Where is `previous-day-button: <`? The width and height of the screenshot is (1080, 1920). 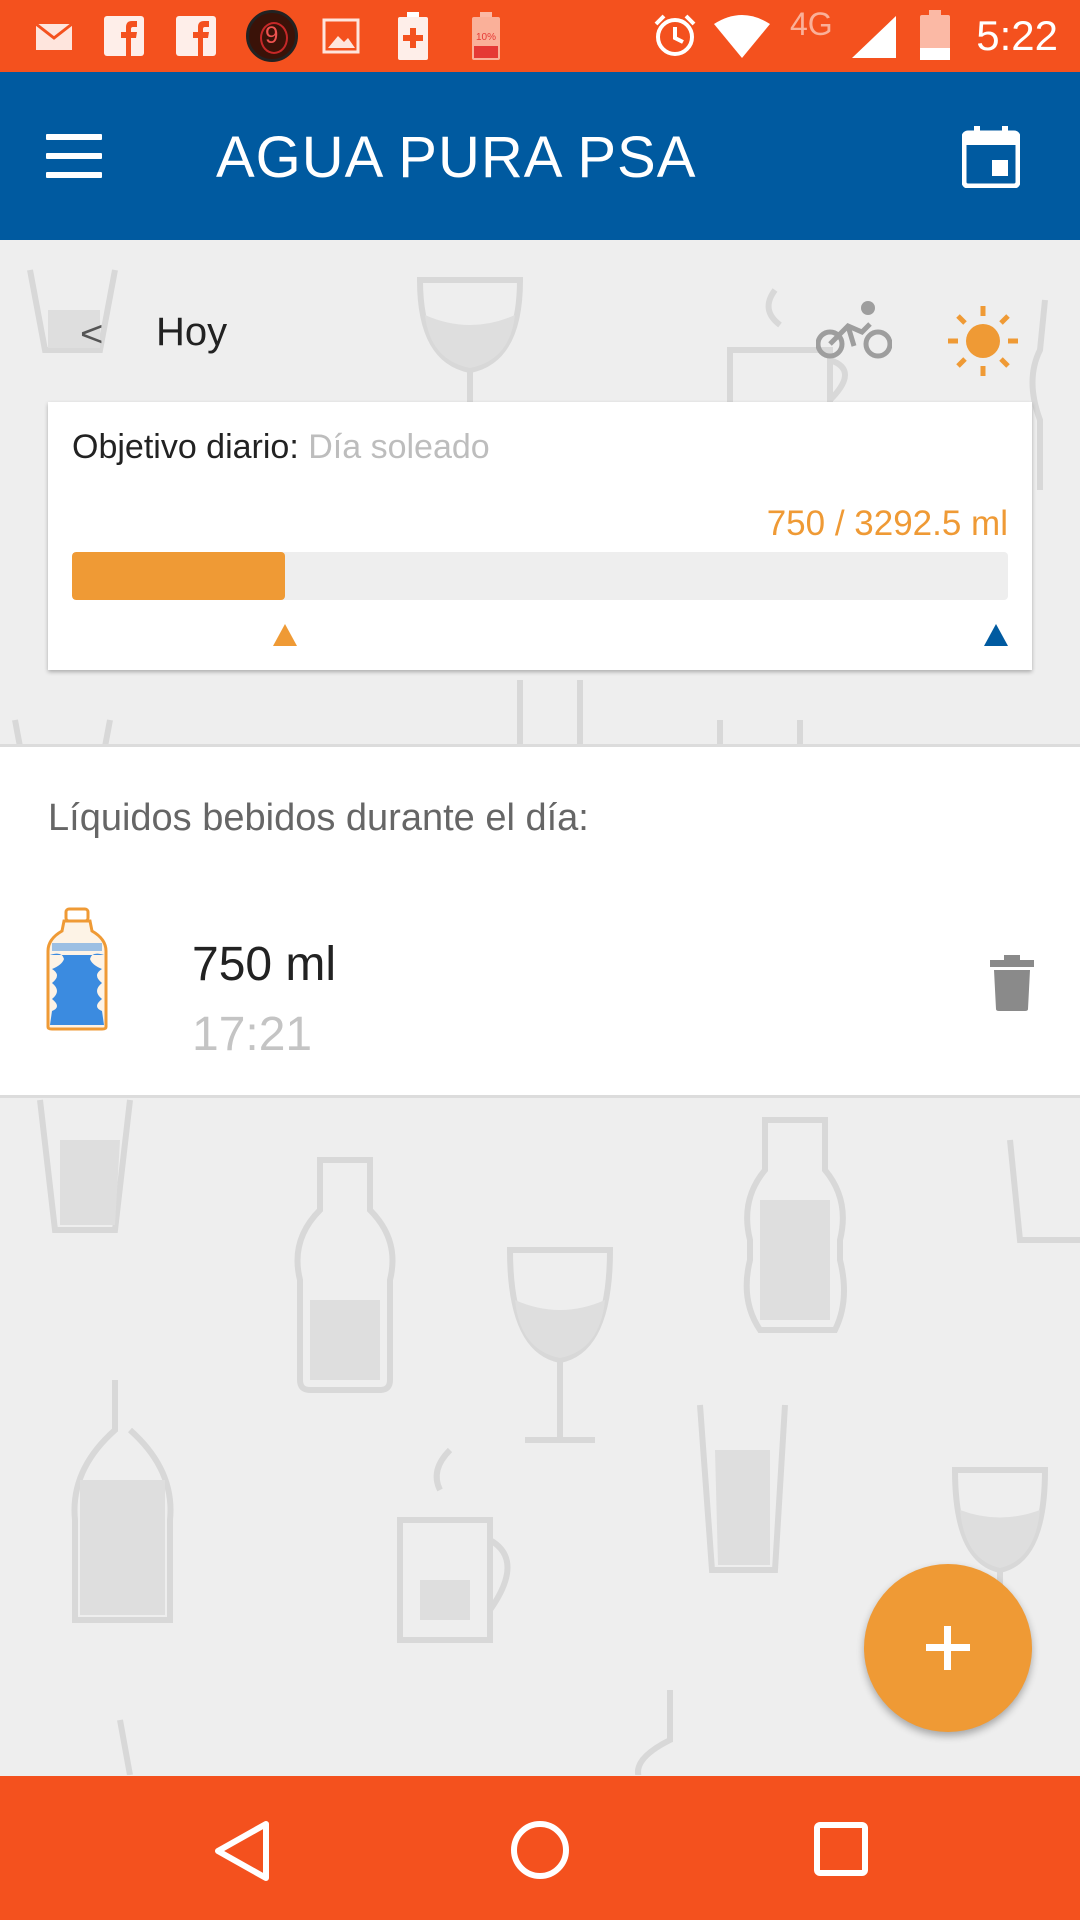 previous-day-button: < is located at coordinates (91, 334).